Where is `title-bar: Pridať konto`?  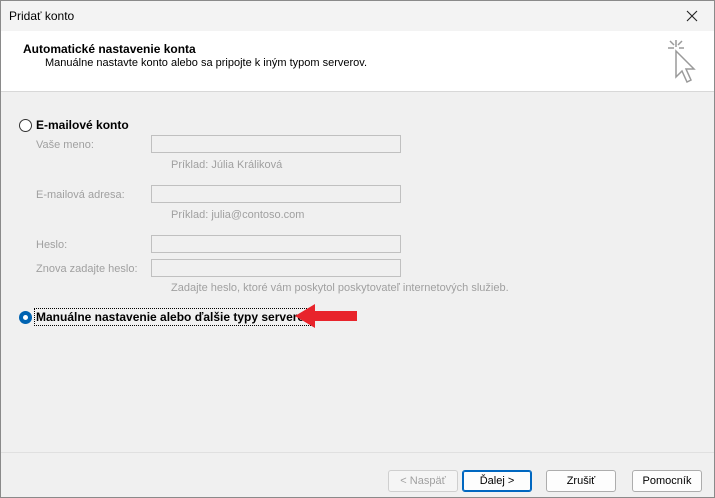 title-bar: Pridať konto is located at coordinates (357, 16).